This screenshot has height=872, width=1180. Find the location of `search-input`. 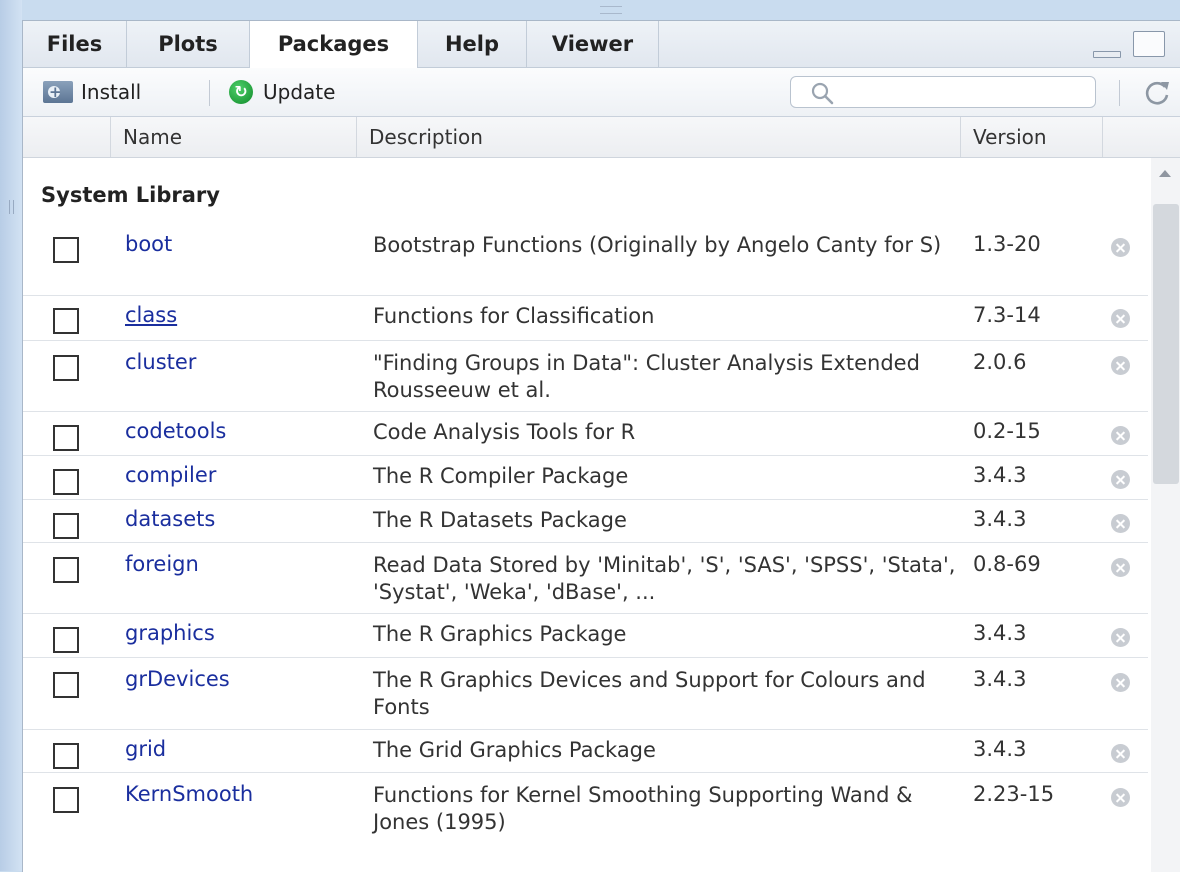

search-input is located at coordinates (943, 92).